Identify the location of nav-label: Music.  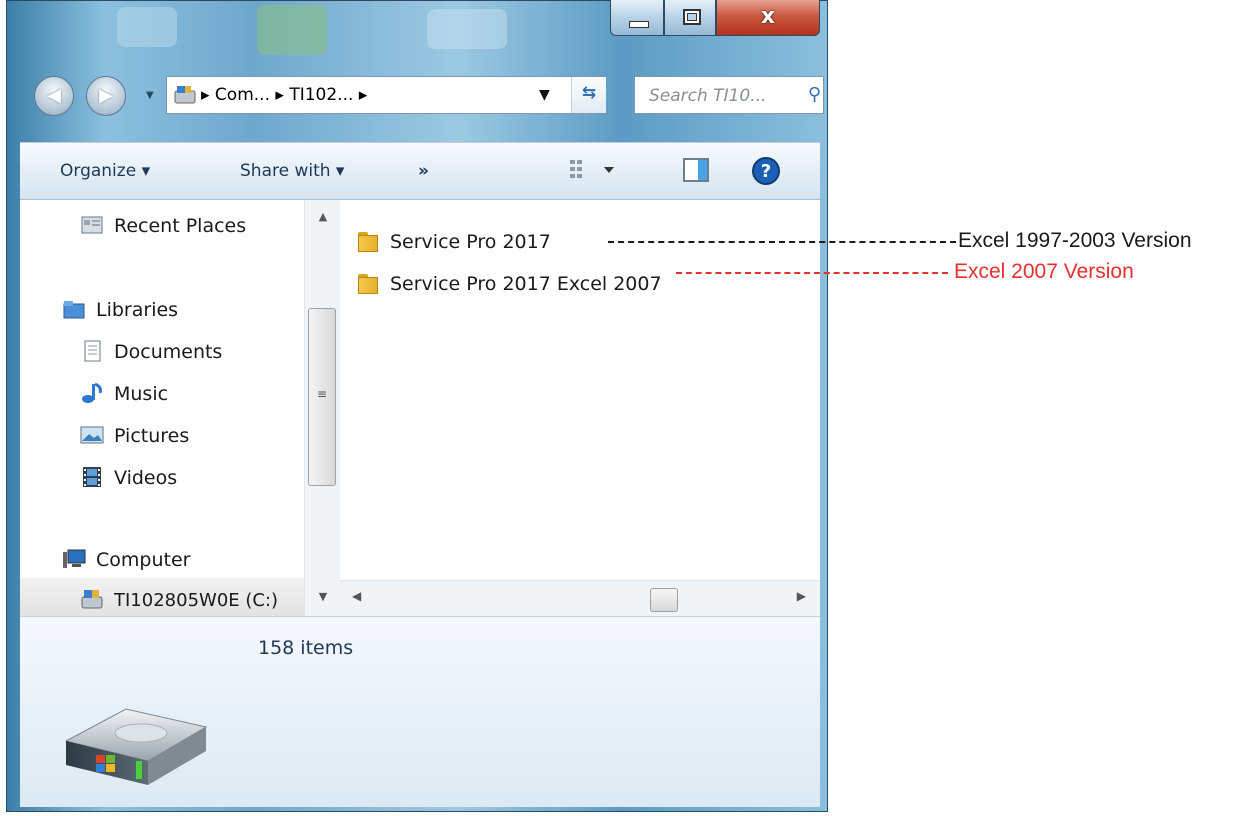
(141, 394).